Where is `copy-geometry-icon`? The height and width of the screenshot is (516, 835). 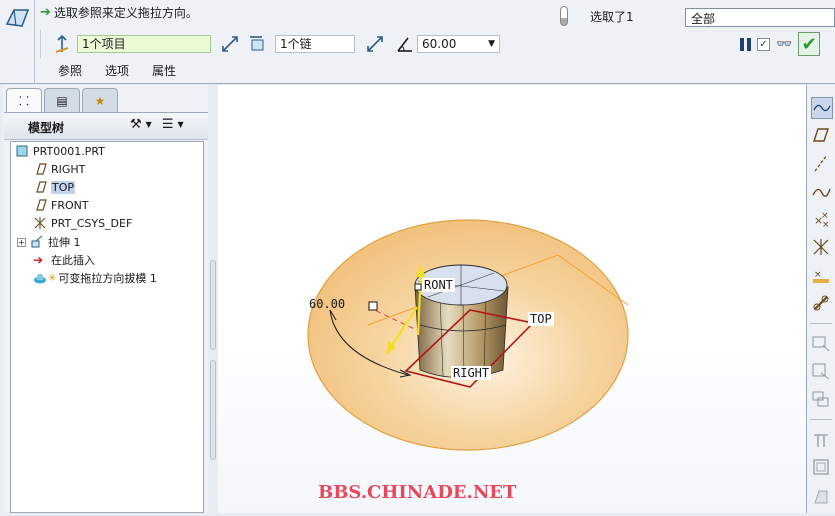
copy-geometry-icon is located at coordinates (822, 400).